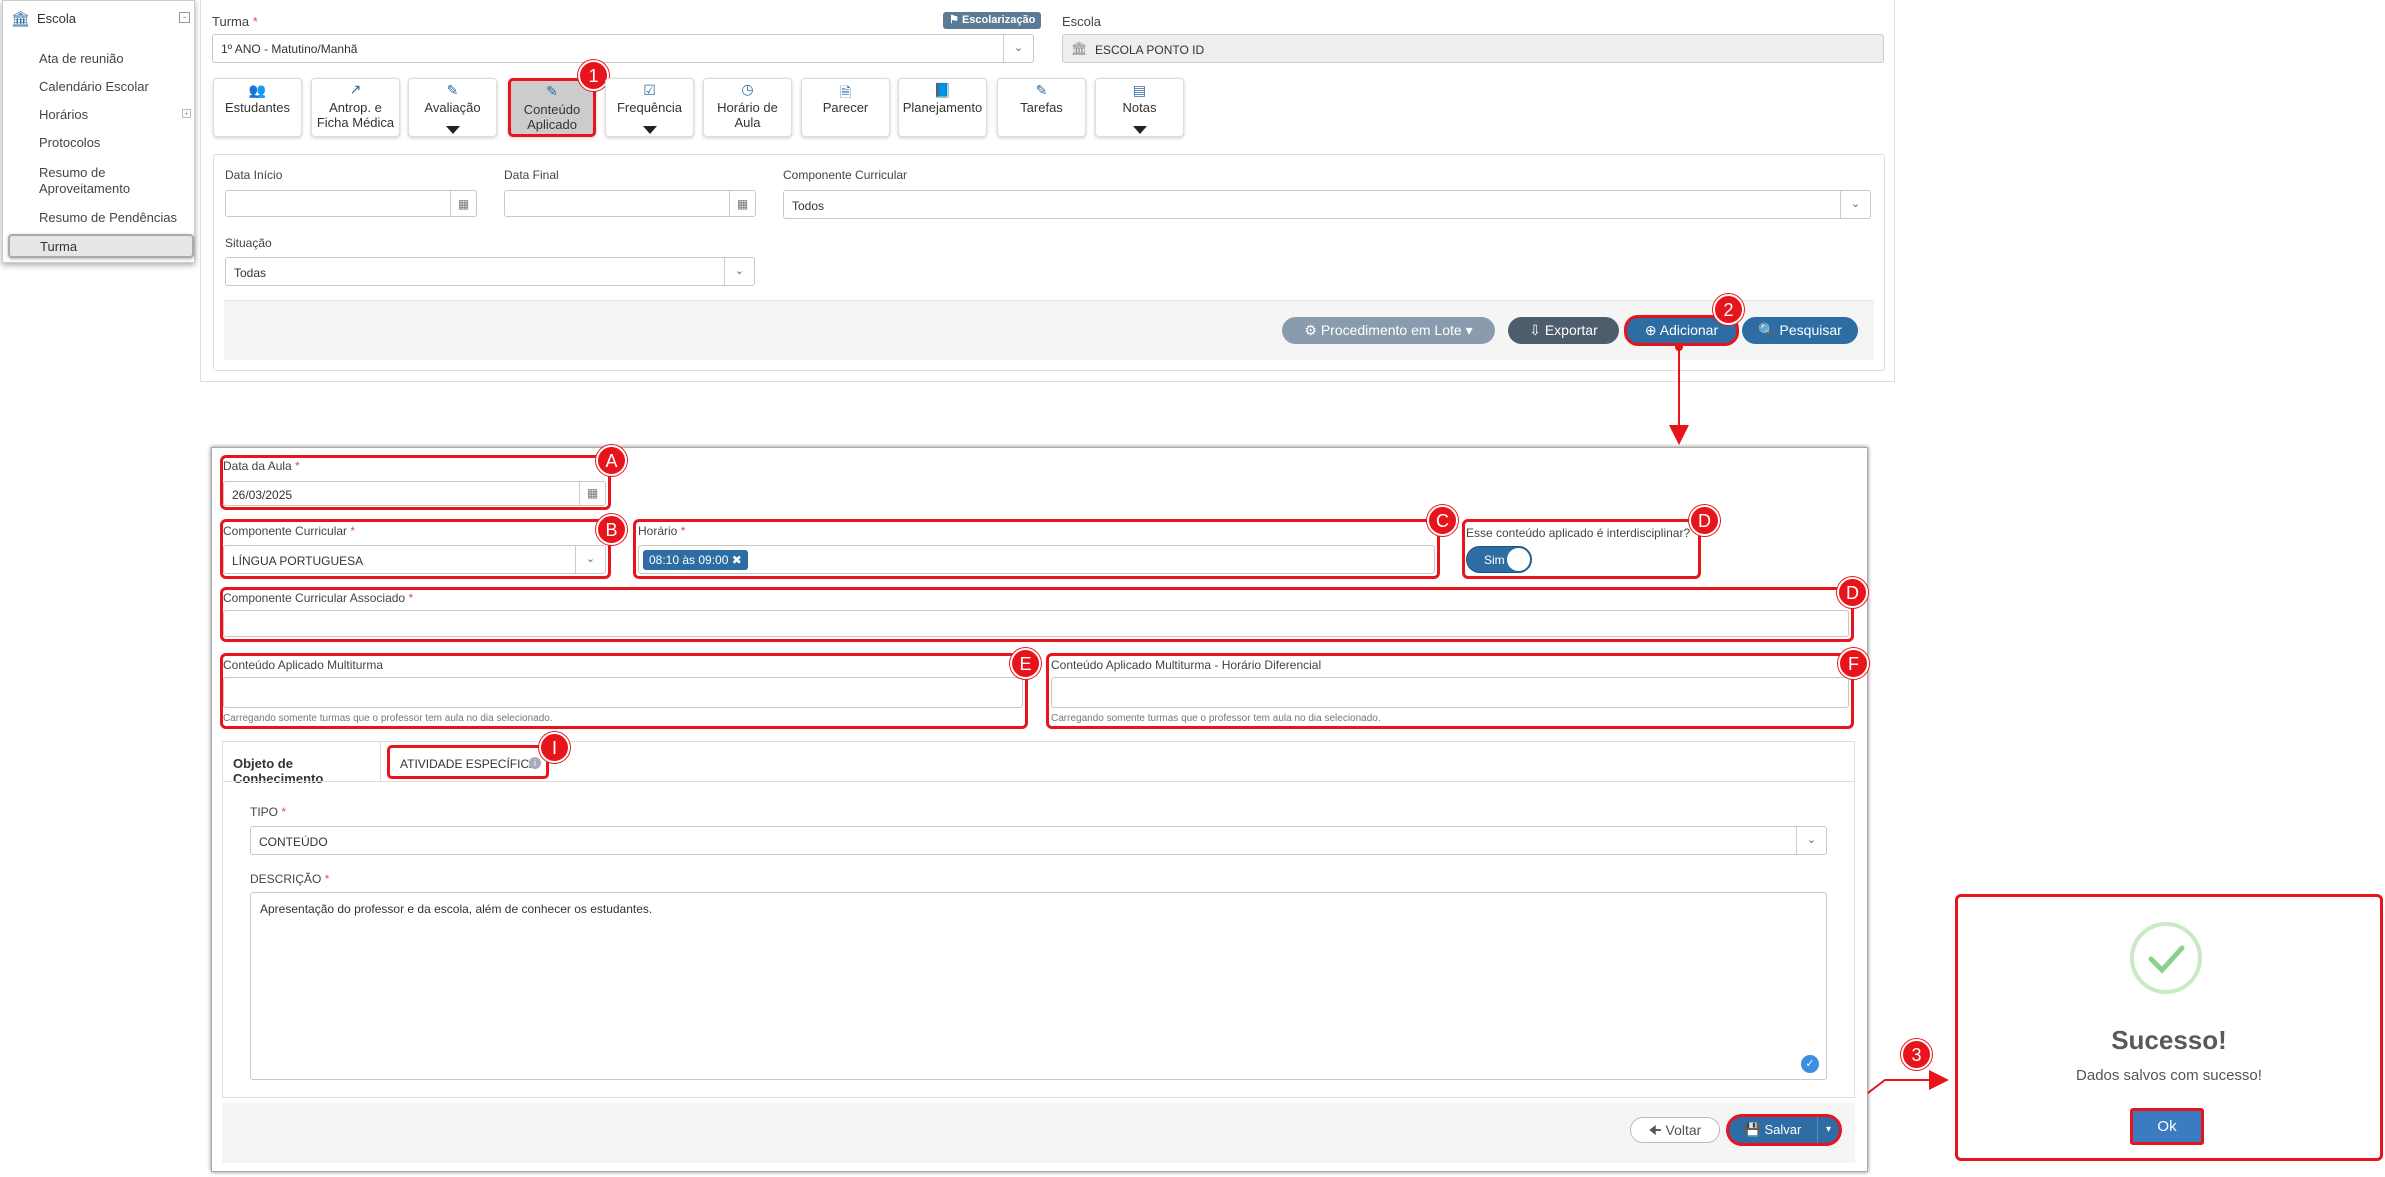 The width and height of the screenshot is (2385, 1177). I want to click on remove-tag-icon: ✖, so click(737, 560).